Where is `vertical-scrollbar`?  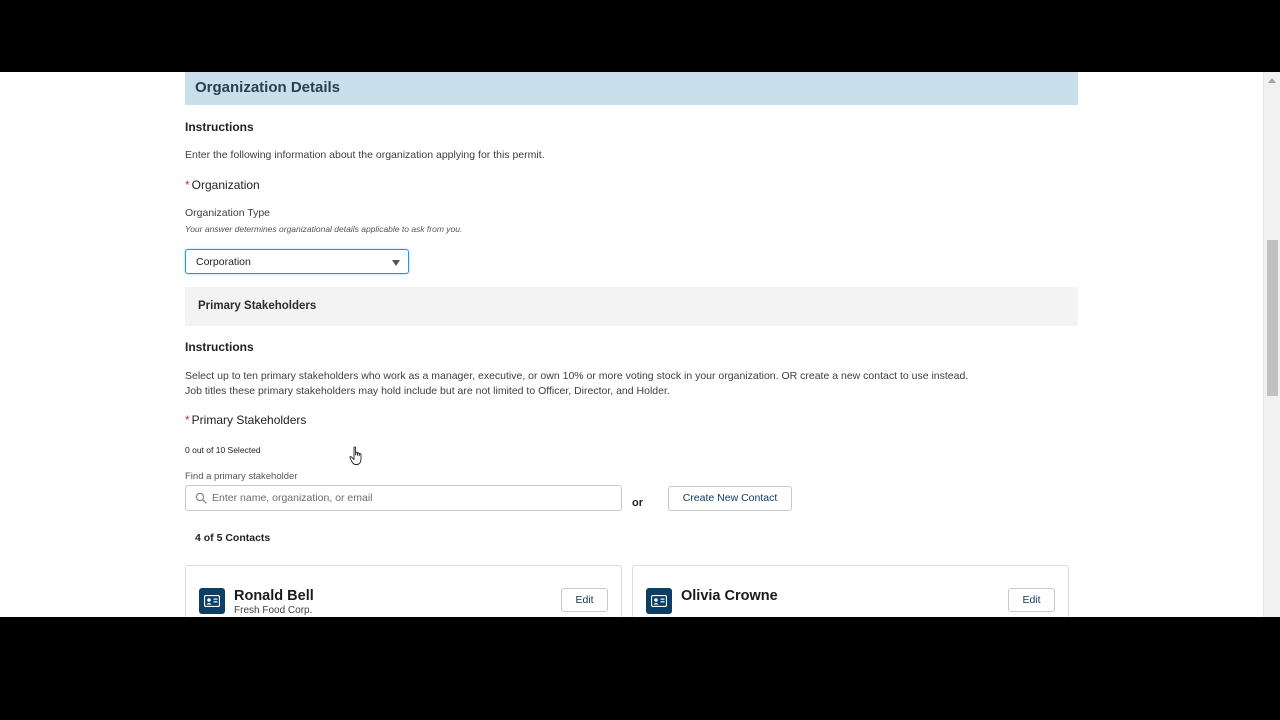
vertical-scrollbar is located at coordinates (1271, 344).